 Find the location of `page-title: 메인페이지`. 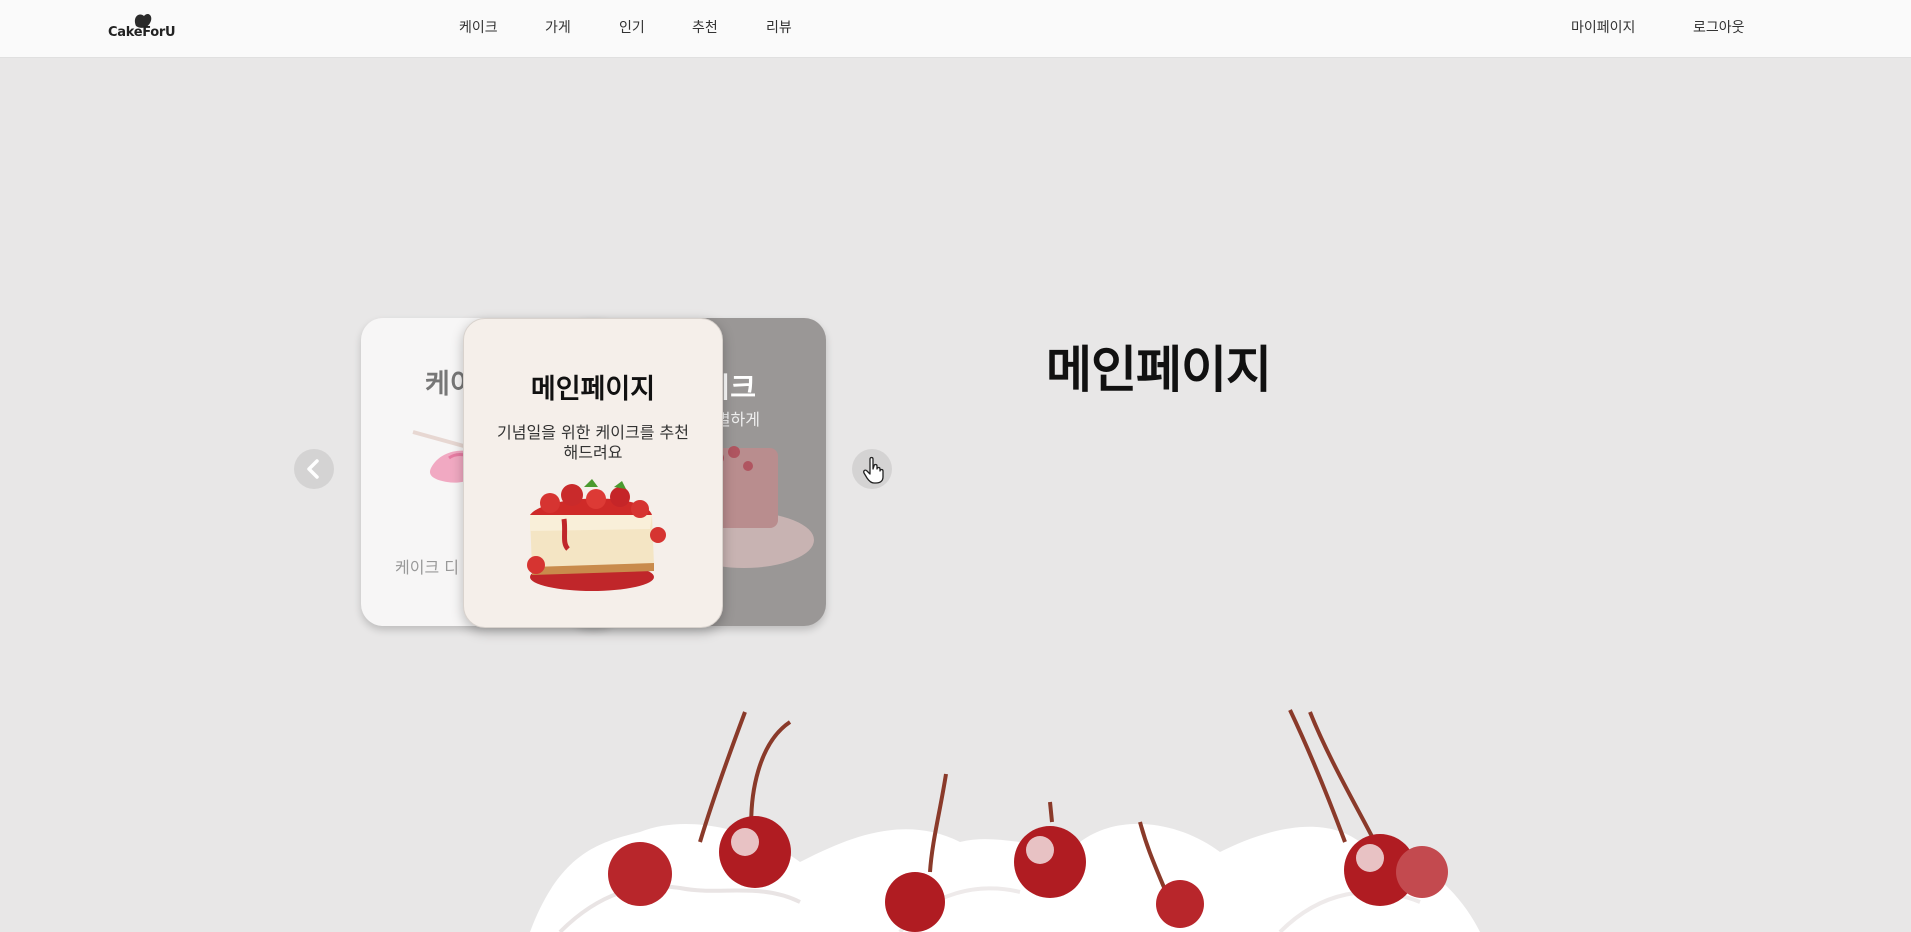

page-title: 메인페이지 is located at coordinates (1159, 370).